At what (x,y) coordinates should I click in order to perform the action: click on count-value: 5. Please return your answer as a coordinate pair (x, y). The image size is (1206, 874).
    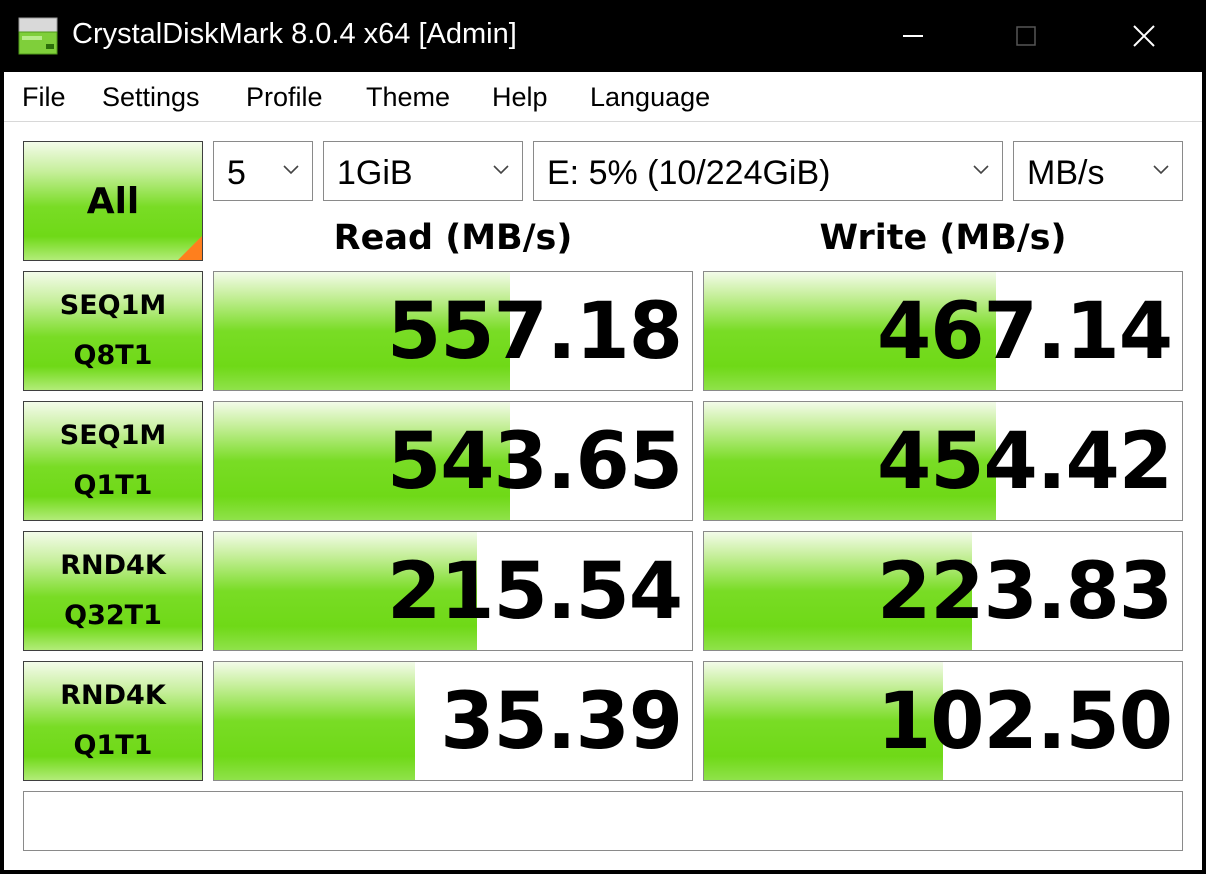
    Looking at the image, I should click on (236, 173).